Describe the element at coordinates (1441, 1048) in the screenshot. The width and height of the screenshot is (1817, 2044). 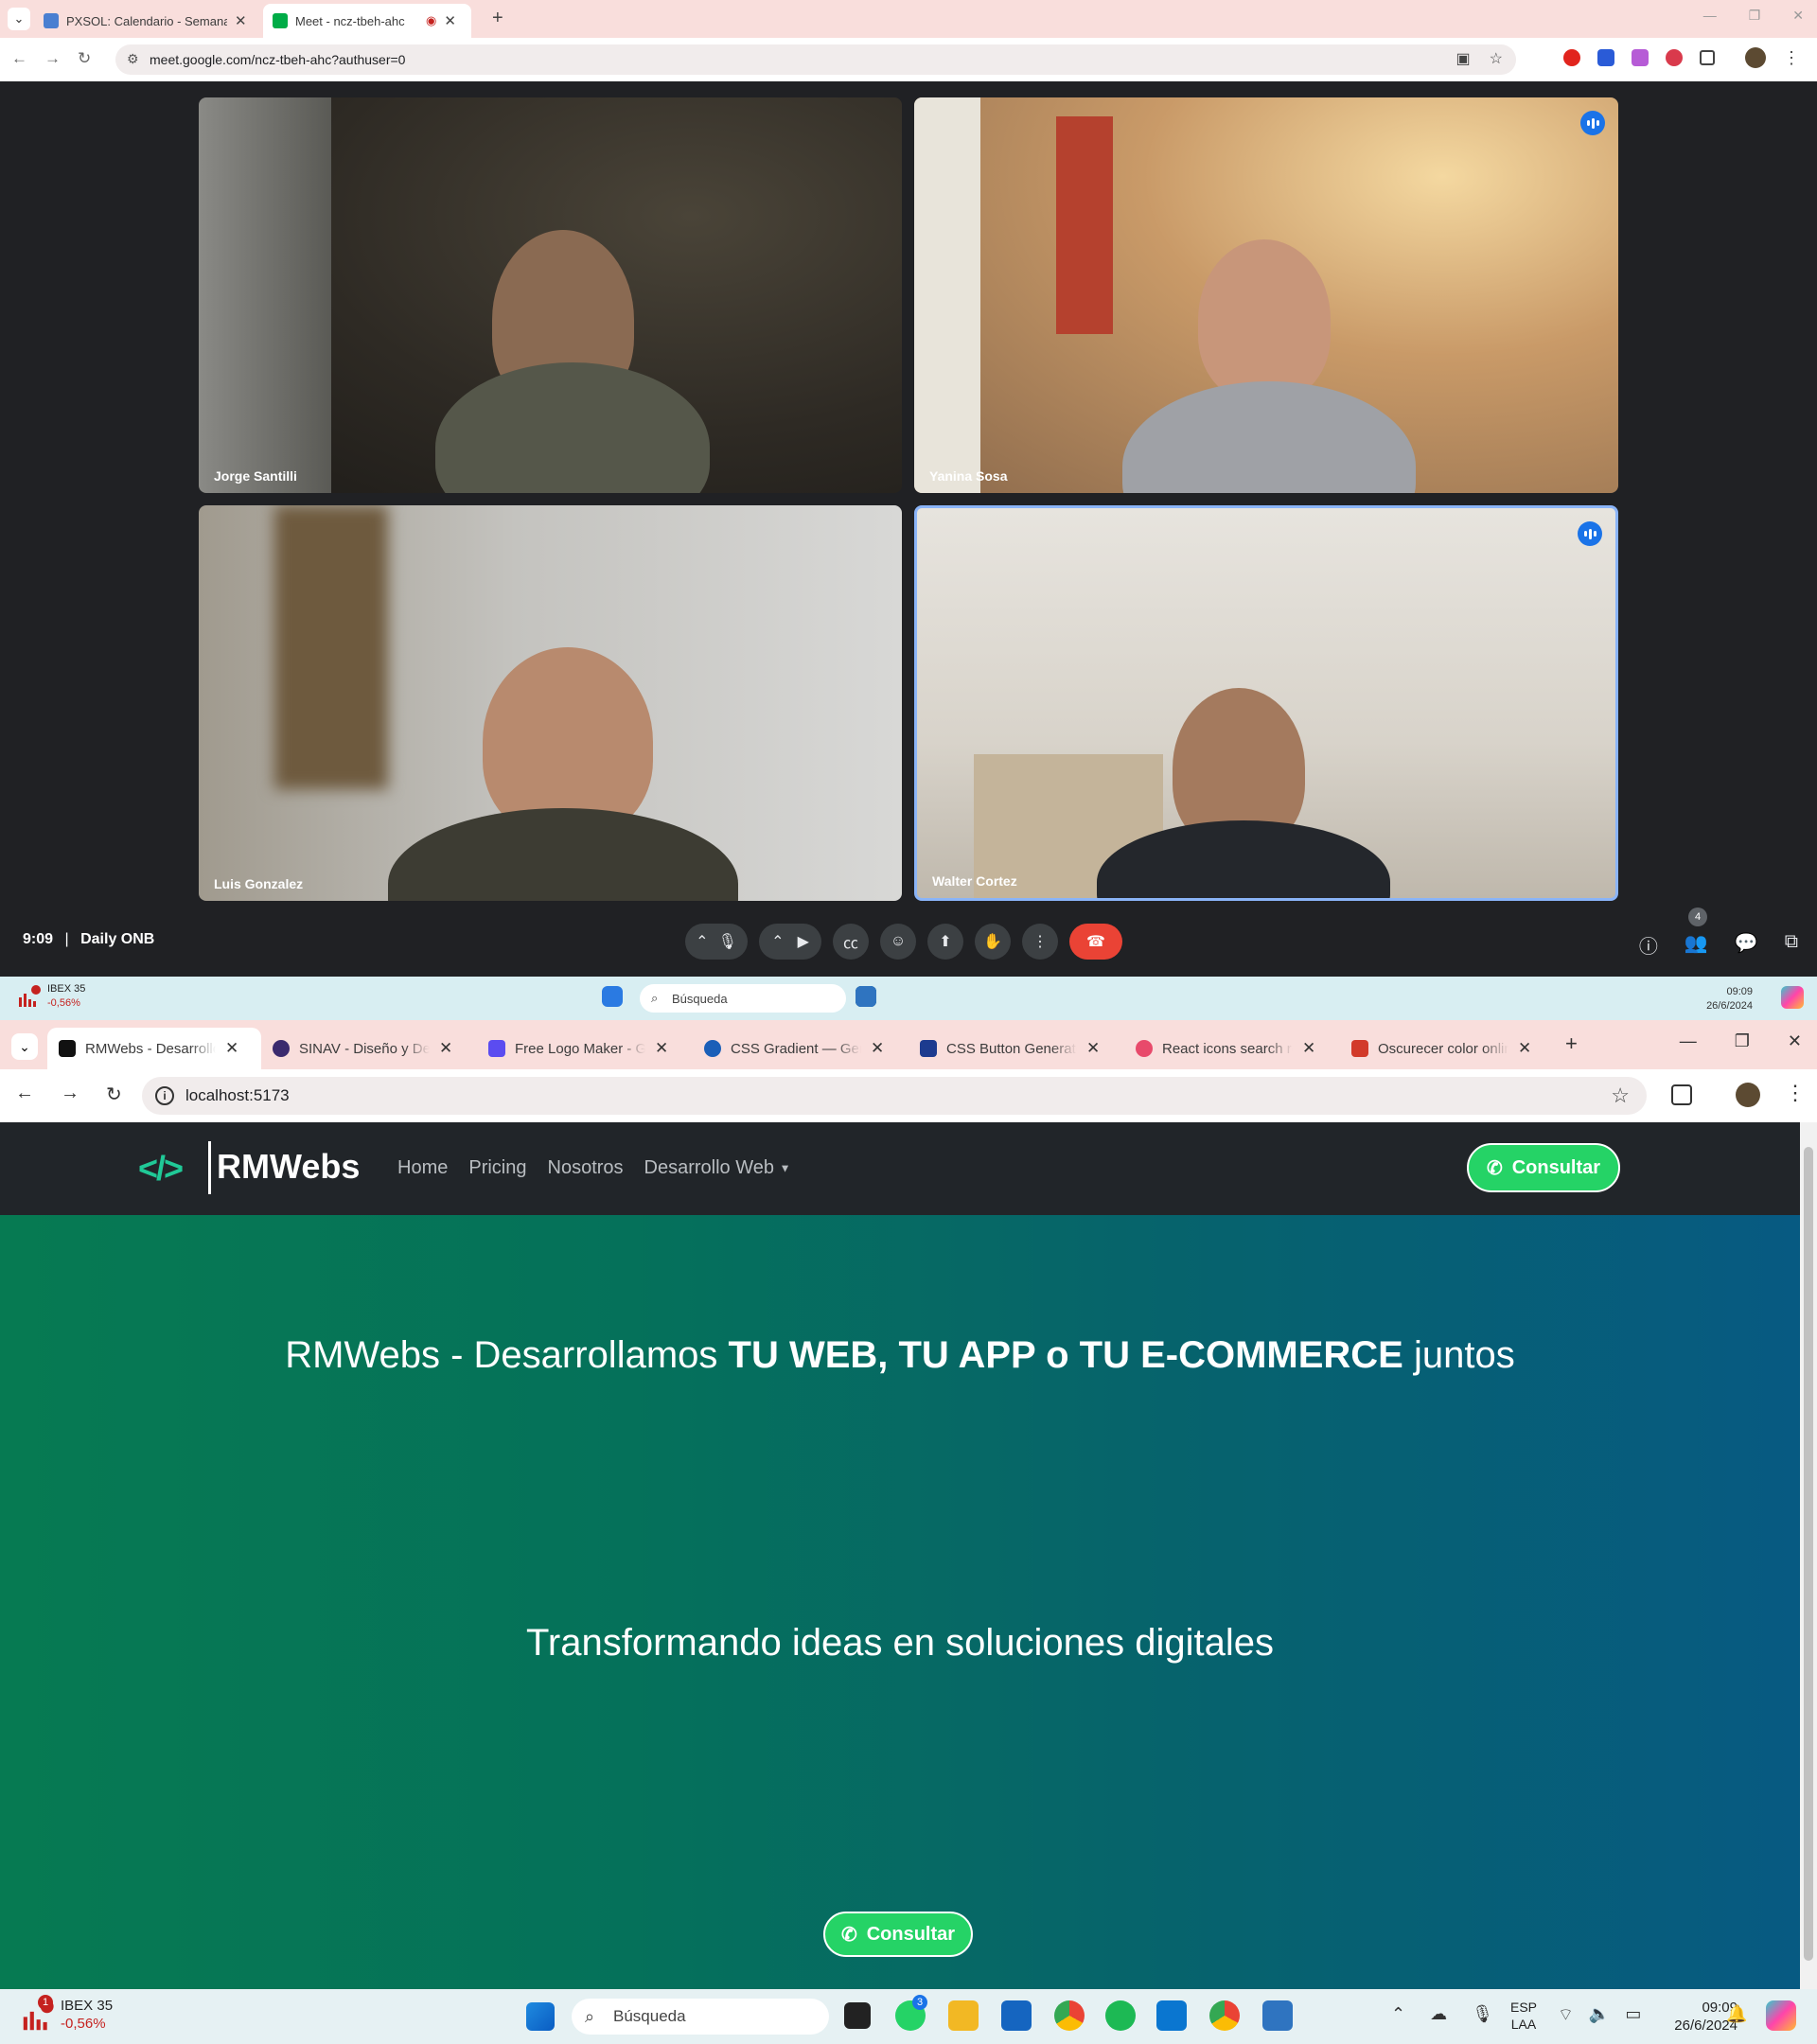
I see `tab-oscurecer: Oscurecer color online ✕` at that location.